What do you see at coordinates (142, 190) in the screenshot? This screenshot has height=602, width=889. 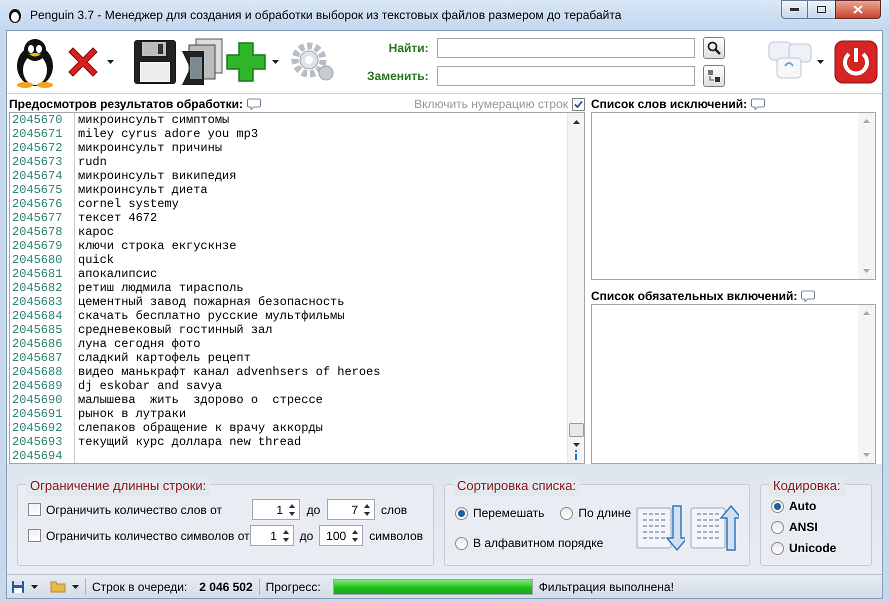 I see `text-line: микроинсульт диета` at bounding box center [142, 190].